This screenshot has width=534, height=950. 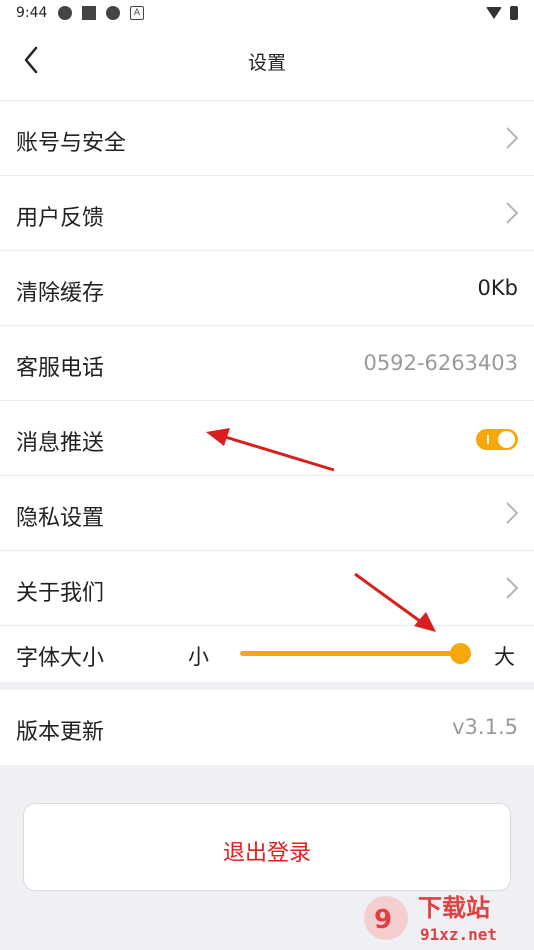 What do you see at coordinates (485, 727) in the screenshot?
I see `version-number: v3.1.5` at bounding box center [485, 727].